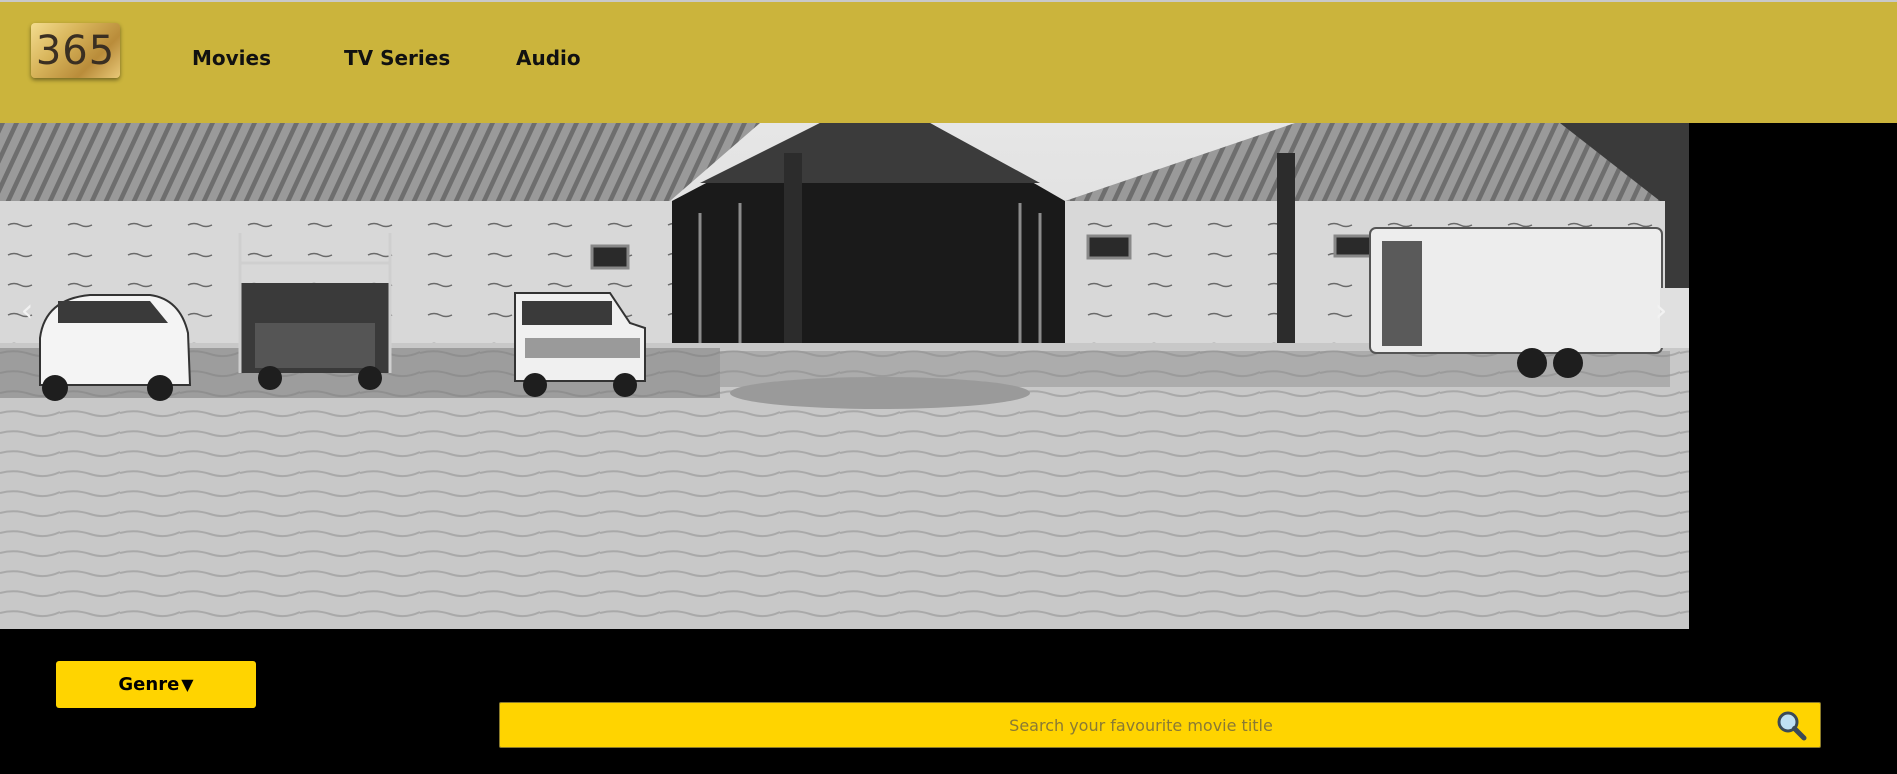  I want to click on genre-label: Genre, so click(149, 684).